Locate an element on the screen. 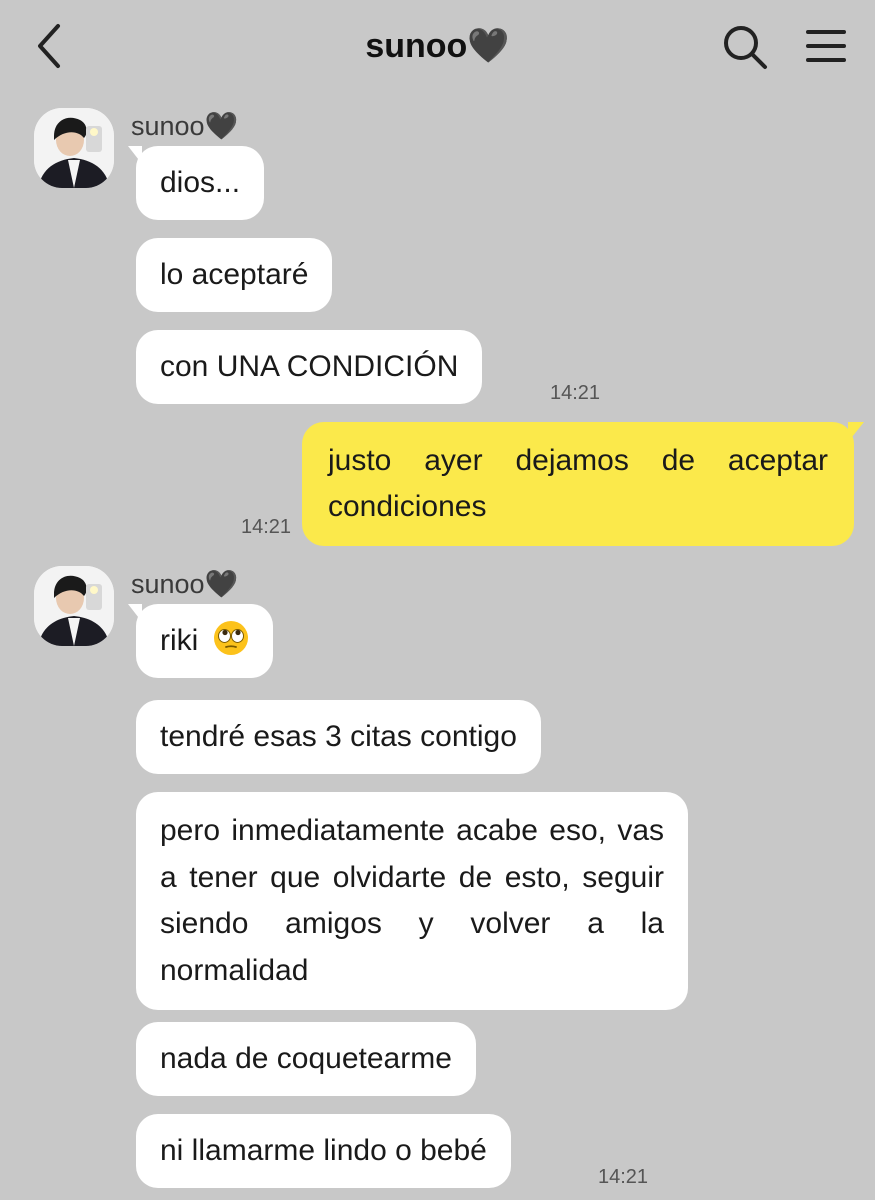 Image resolution: width=875 pixels, height=1200 pixels. message-bubble: ni llamarme lindo o bebé is located at coordinates (323, 1151).